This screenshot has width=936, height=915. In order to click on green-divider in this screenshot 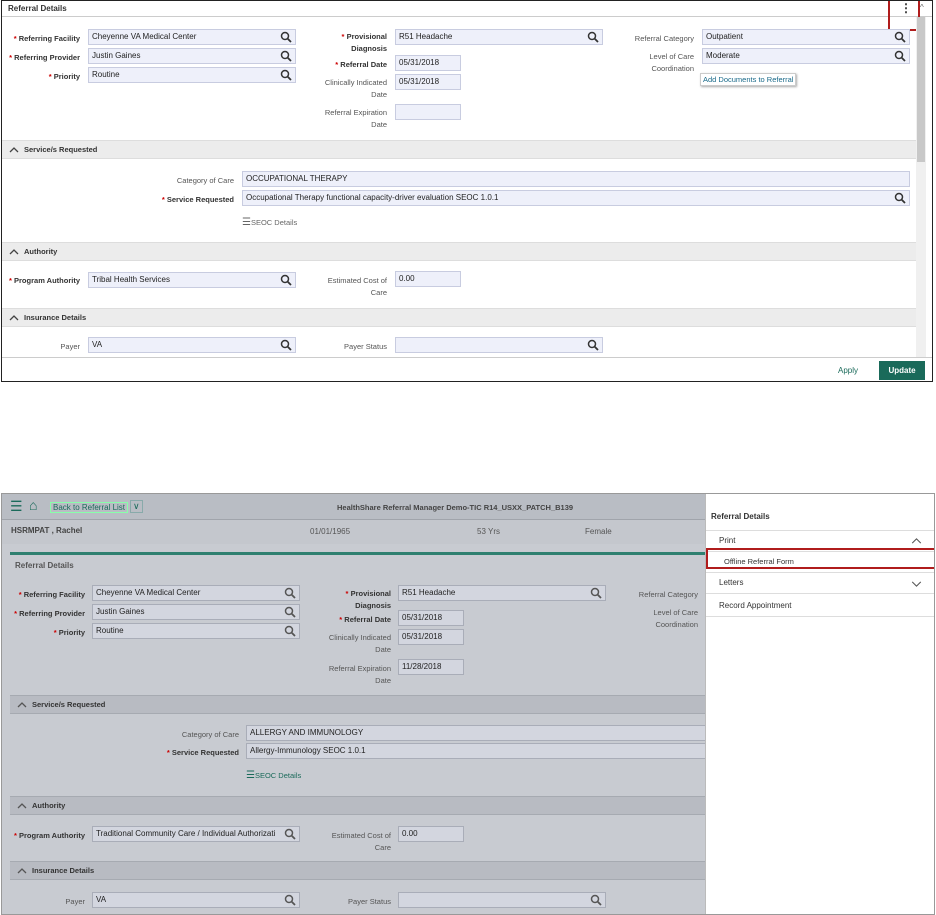, I will do `click(357, 553)`.